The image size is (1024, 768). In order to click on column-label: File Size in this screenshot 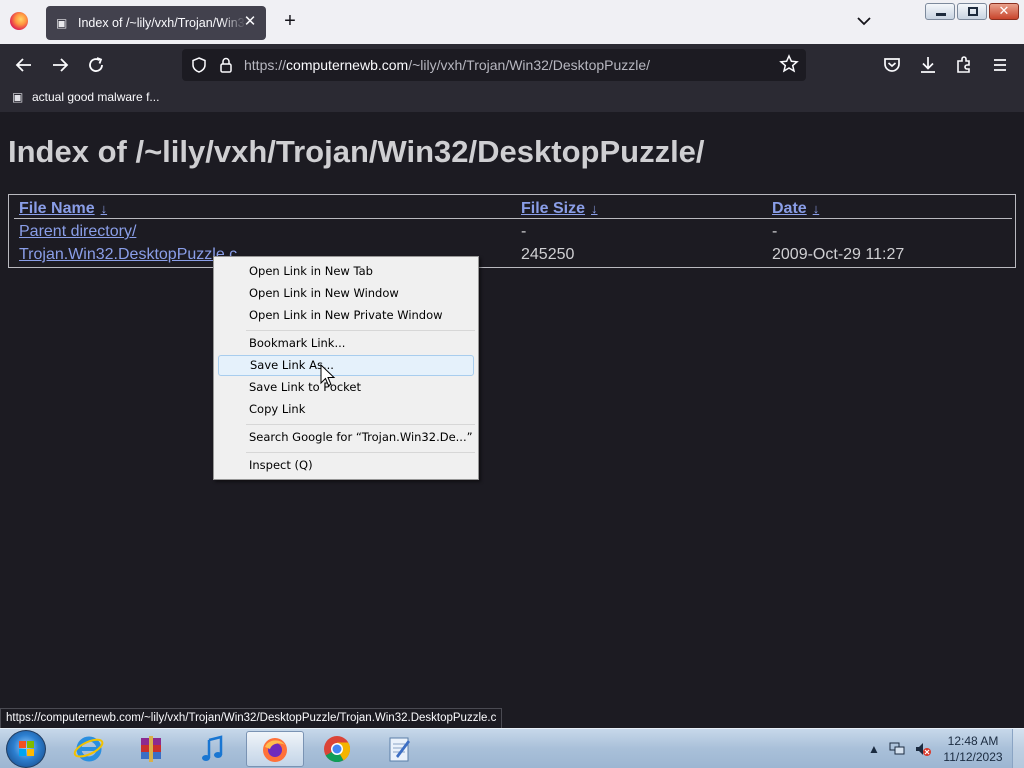, I will do `click(553, 208)`.